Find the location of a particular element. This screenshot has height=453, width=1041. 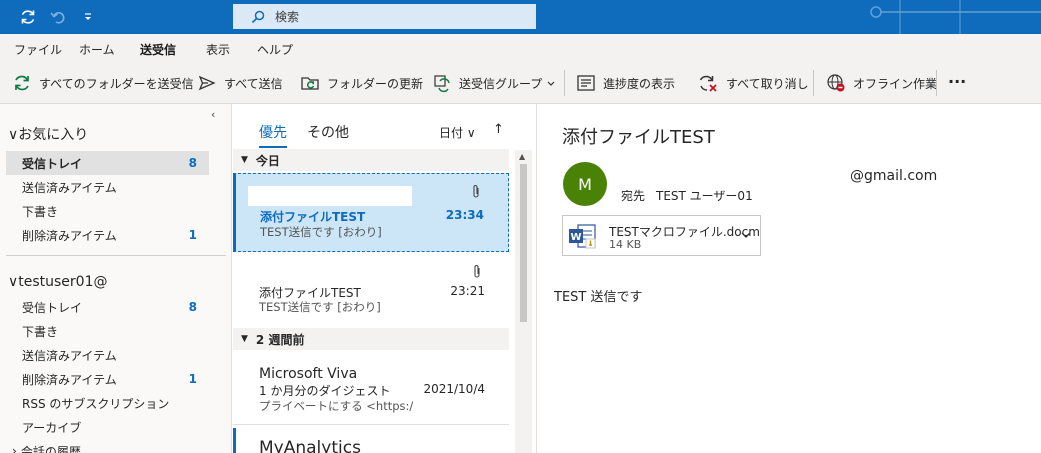

more-options-button: ··· is located at coordinates (957, 81).